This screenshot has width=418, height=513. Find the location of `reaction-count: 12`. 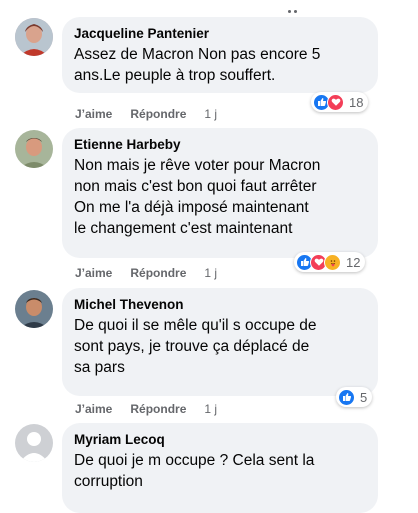

reaction-count: 12 is located at coordinates (353, 262).